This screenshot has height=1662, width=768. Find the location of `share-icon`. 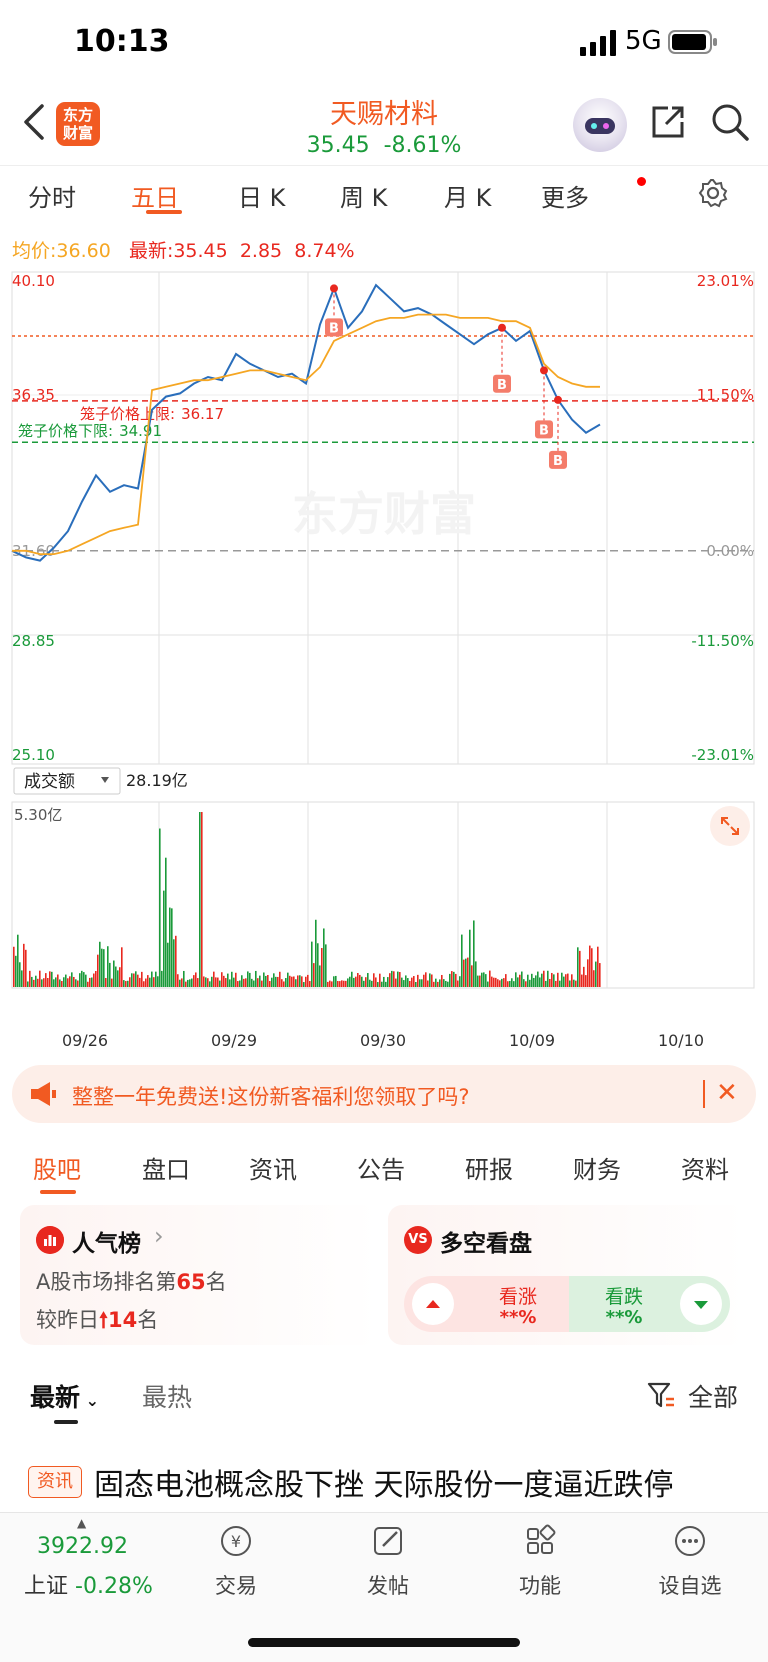

share-icon is located at coordinates (668, 122).